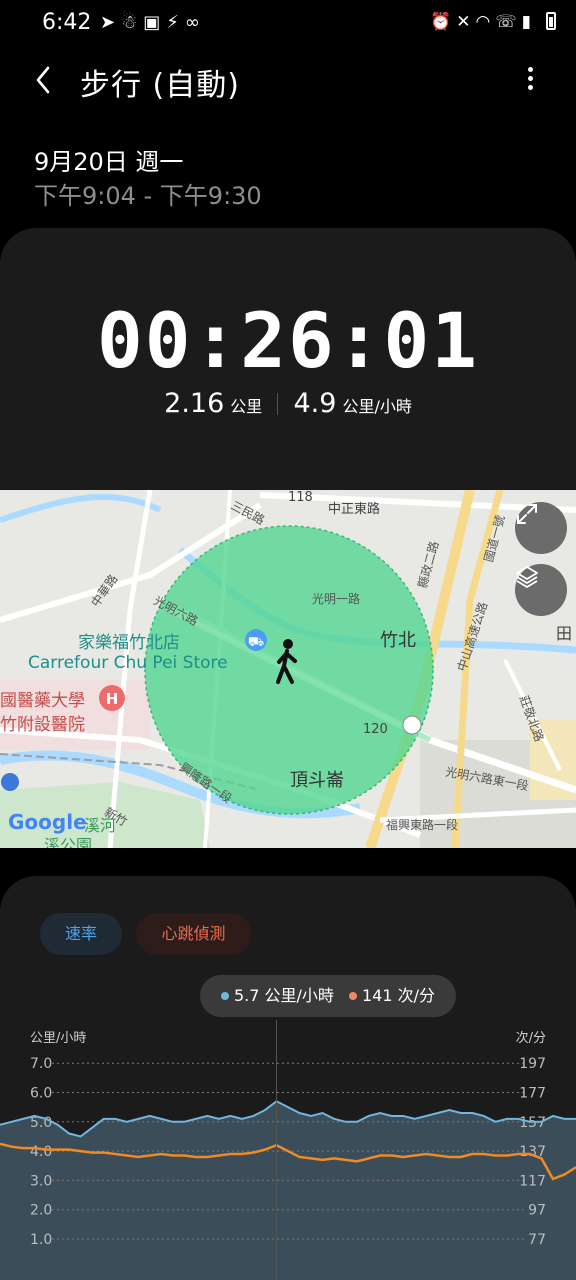  What do you see at coordinates (111, 22) in the screenshot?
I see `telegram-icon: ➤` at bounding box center [111, 22].